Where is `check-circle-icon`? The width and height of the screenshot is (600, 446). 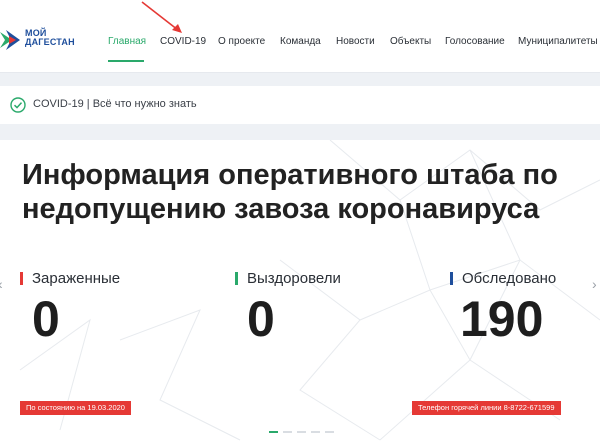 check-circle-icon is located at coordinates (18, 105).